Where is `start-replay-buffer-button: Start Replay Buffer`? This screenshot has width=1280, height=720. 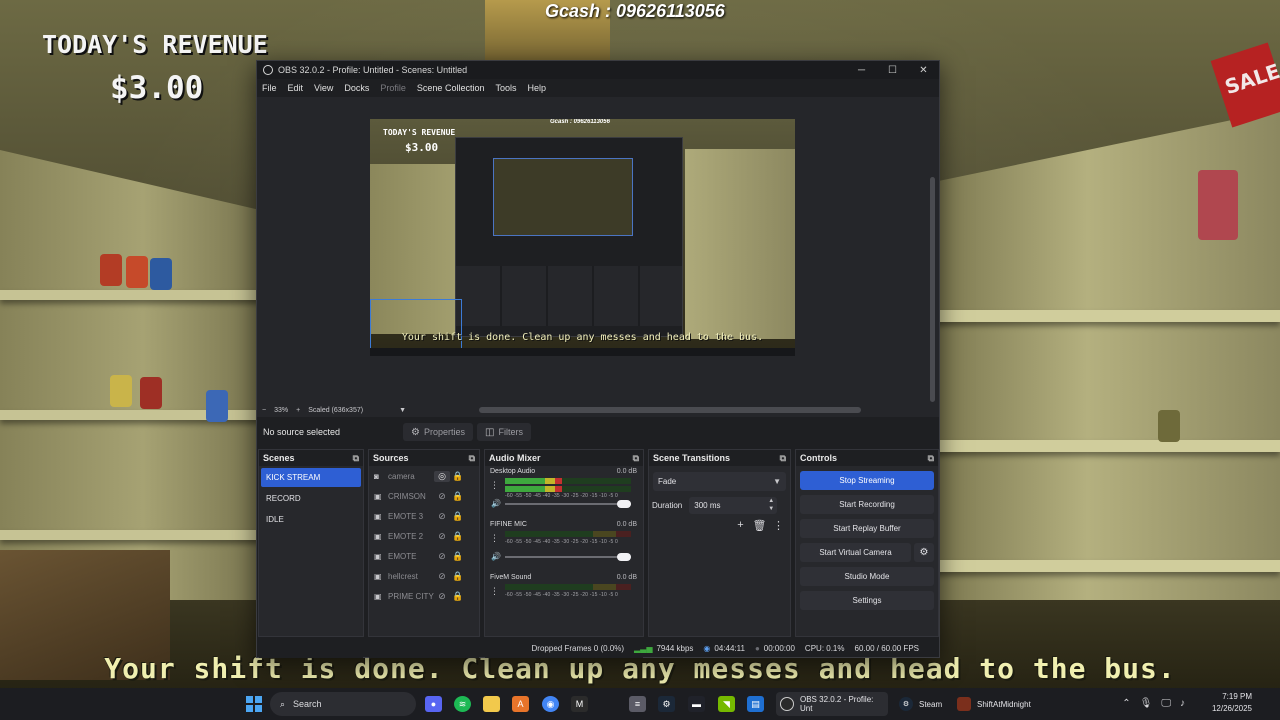 start-replay-buffer-button: Start Replay Buffer is located at coordinates (867, 528).